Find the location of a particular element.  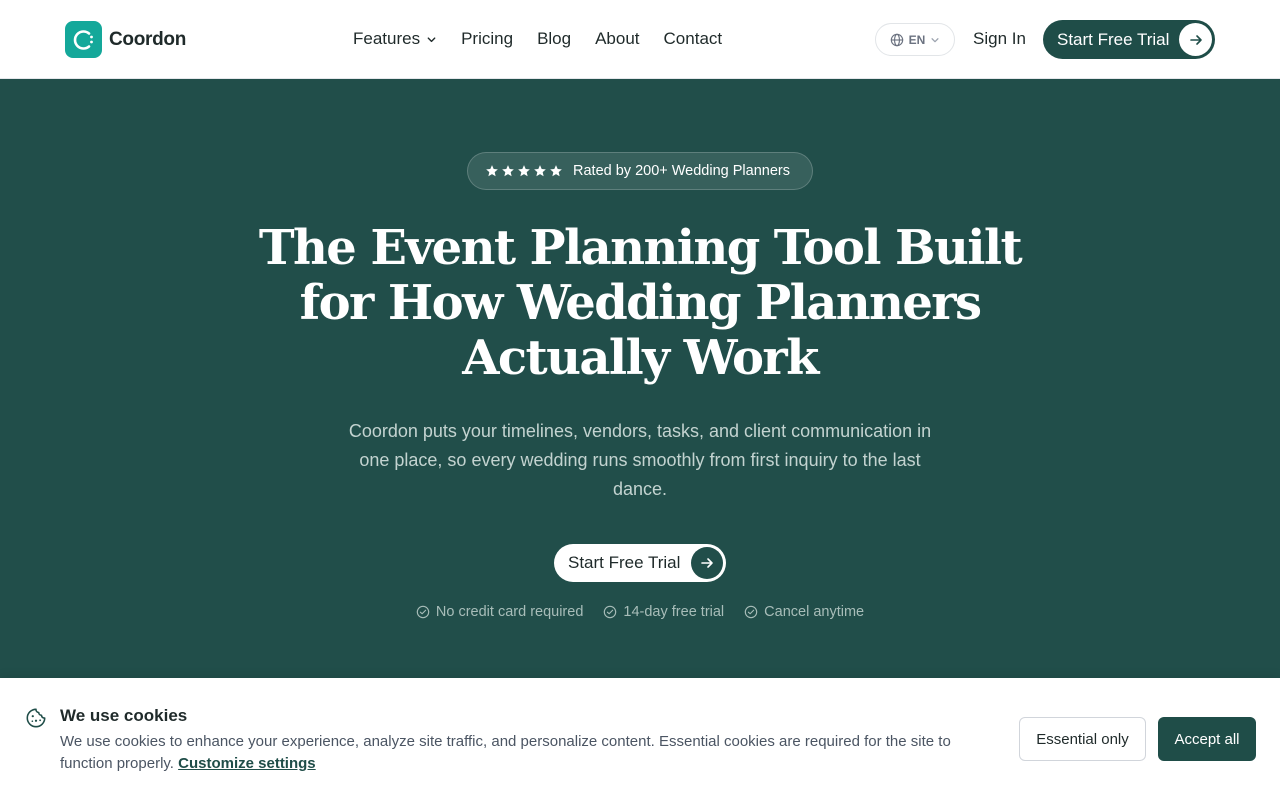

rating-badge: Rated by 200+ Wedding Planners is located at coordinates (640, 171).